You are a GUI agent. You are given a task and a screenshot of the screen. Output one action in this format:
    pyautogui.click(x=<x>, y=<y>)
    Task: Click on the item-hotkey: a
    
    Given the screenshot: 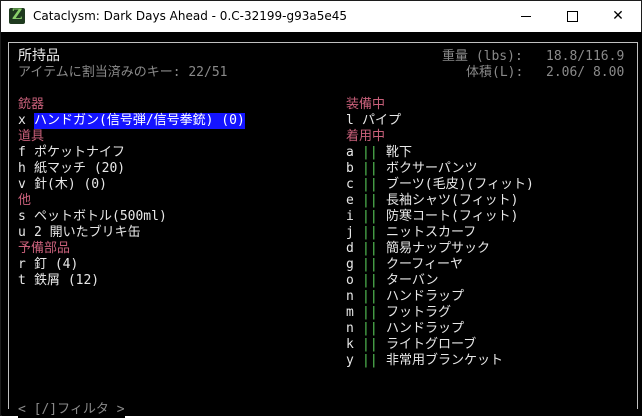 What is the action you would take?
    pyautogui.click(x=350, y=153)
    